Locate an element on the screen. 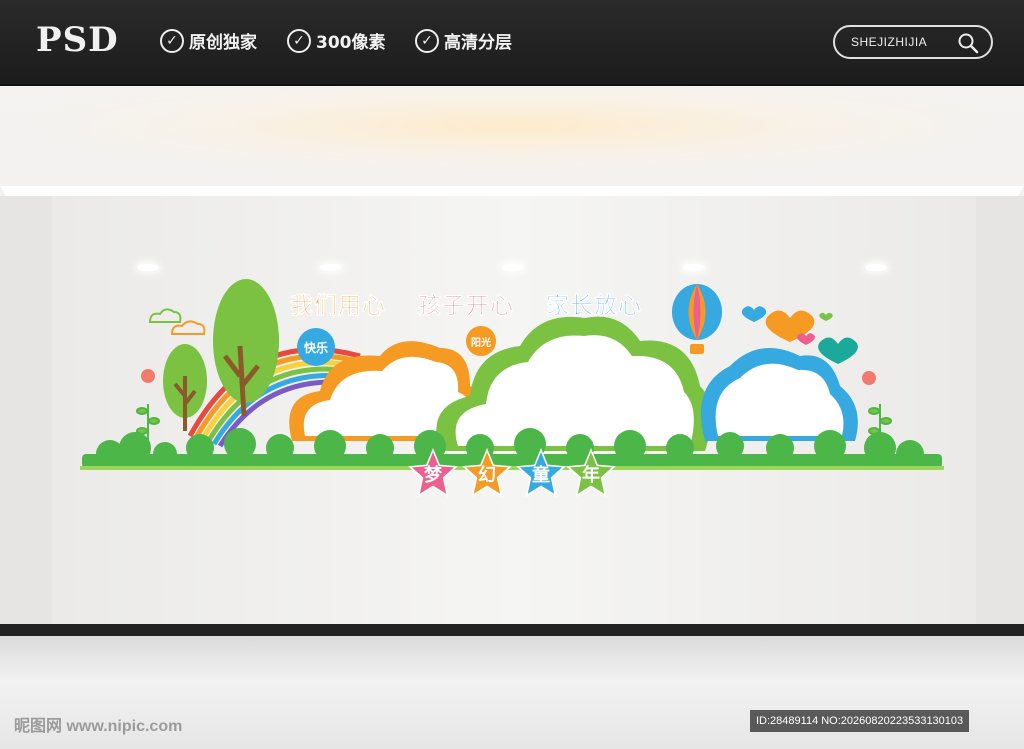 Image resolution: width=1024 pixels, height=749 pixels. bubble-happy: 快乐 is located at coordinates (316, 347).